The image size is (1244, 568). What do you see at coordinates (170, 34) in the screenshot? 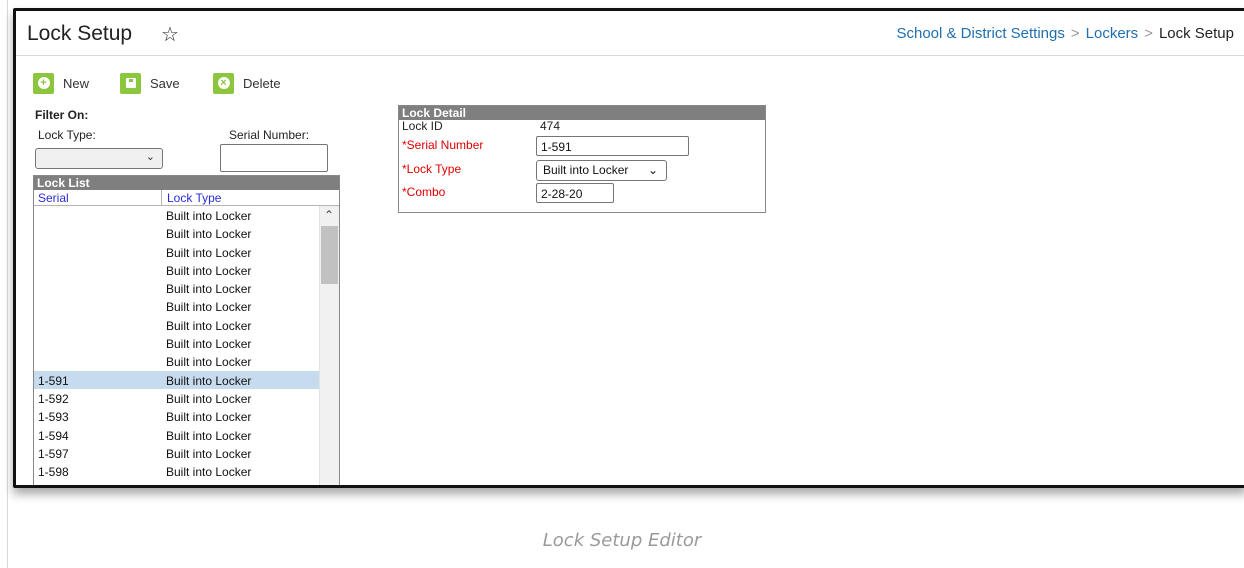
I see `star-icon: ☆` at bounding box center [170, 34].